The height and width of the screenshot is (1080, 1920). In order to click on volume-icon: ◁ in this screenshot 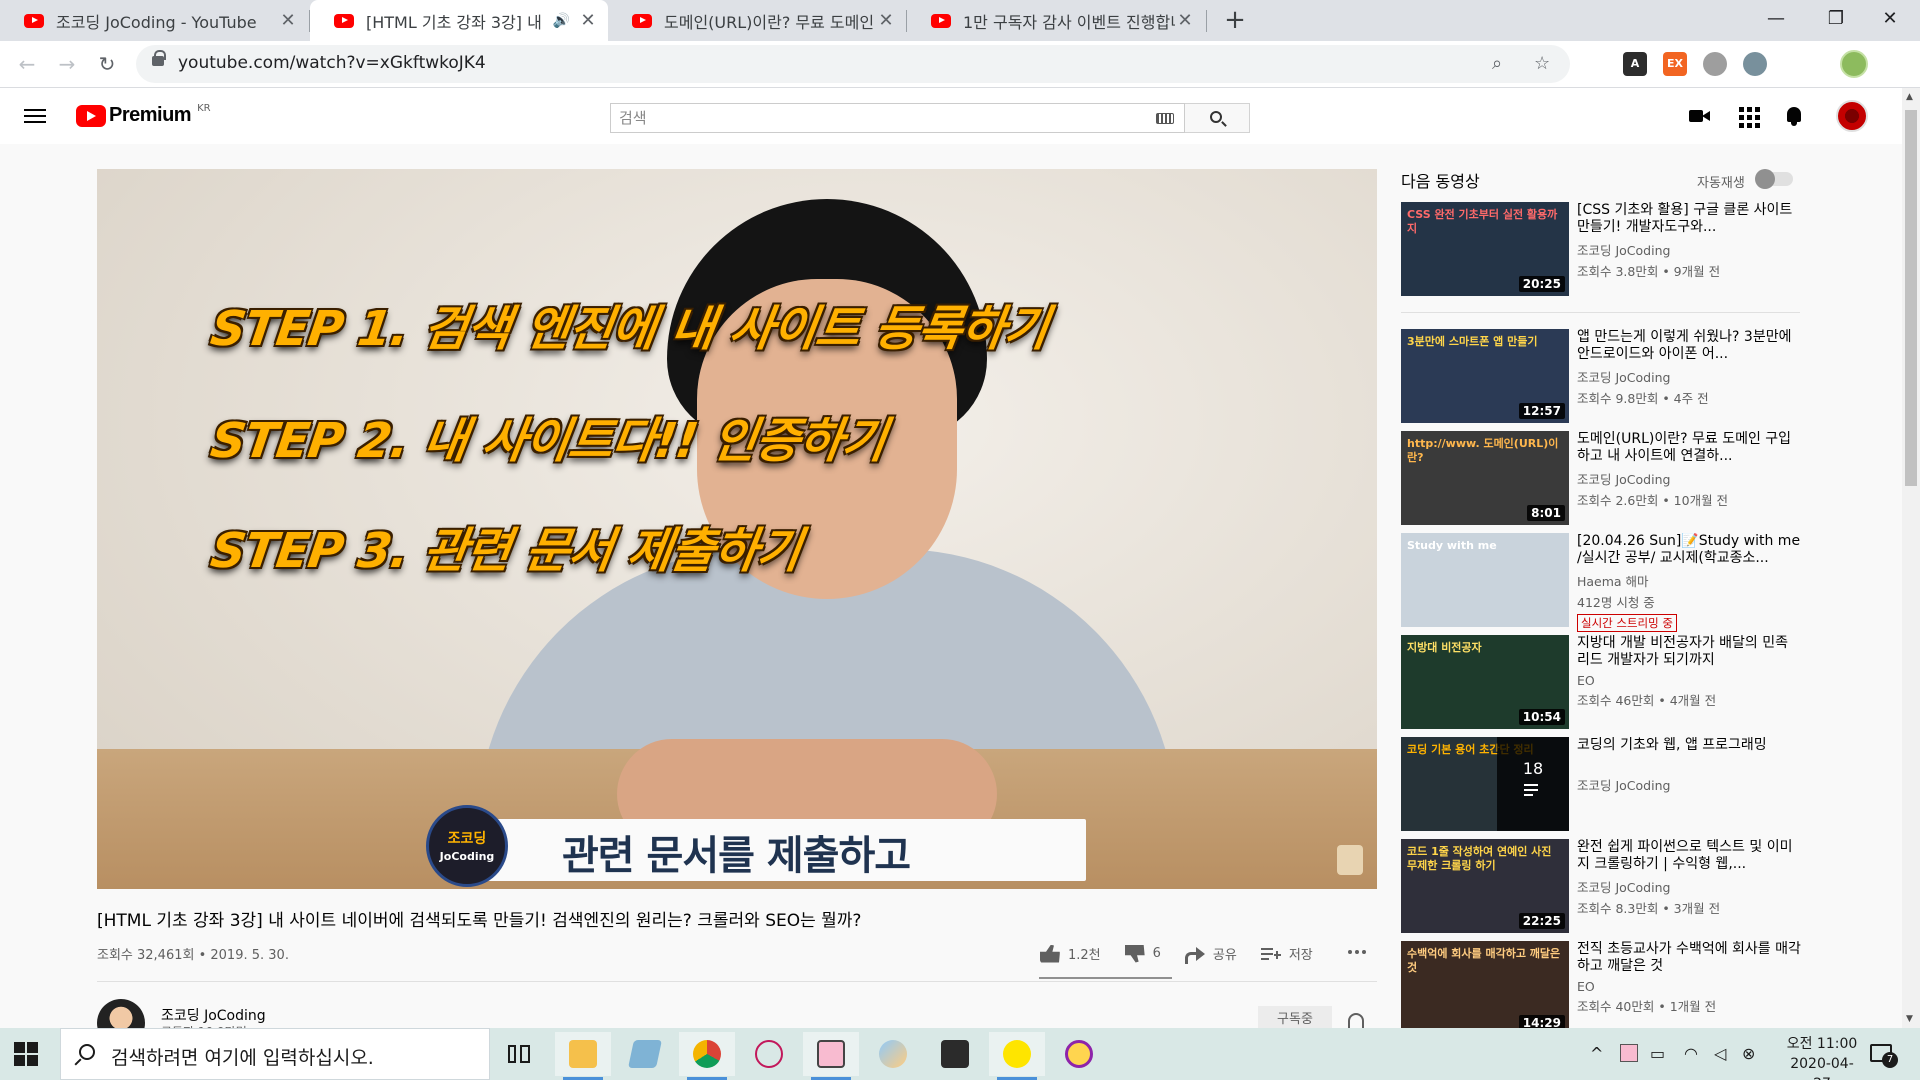, I will do `click(1720, 1053)`.